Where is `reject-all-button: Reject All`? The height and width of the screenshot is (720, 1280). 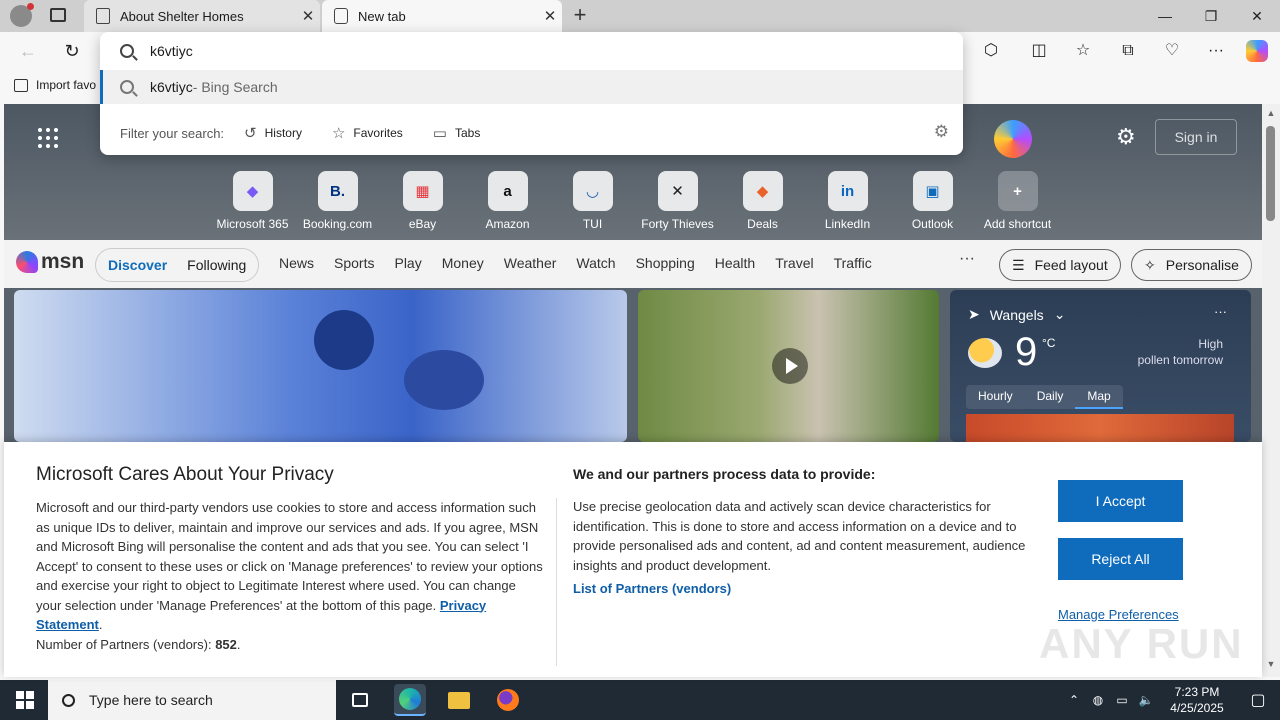 reject-all-button: Reject All is located at coordinates (1120, 559).